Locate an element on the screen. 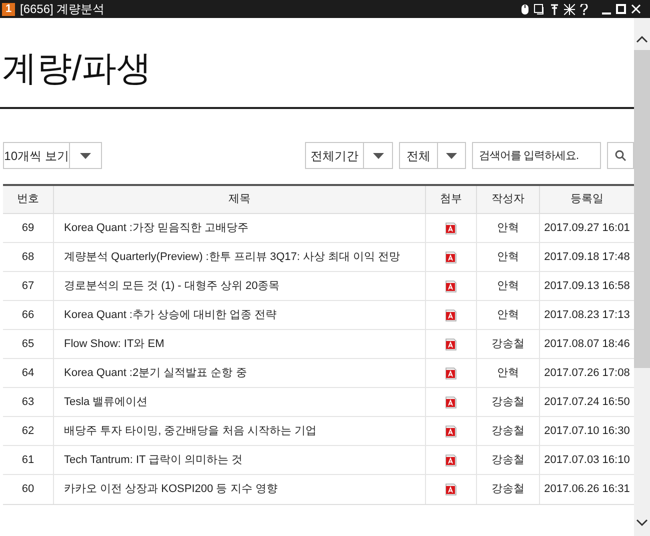 The height and width of the screenshot is (536, 650). search-icon is located at coordinates (620, 155).